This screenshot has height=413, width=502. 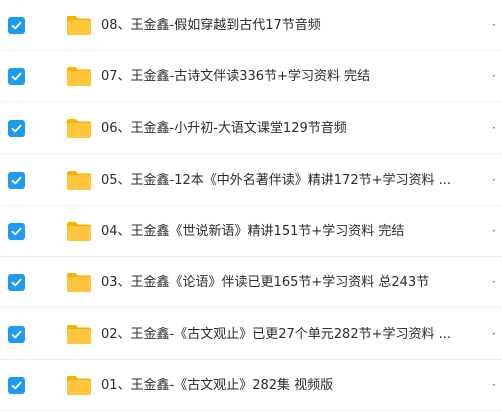 What do you see at coordinates (286, 25) in the screenshot?
I see `file-name: 08、王金鑫-假如穿越到古代17节音频` at bounding box center [286, 25].